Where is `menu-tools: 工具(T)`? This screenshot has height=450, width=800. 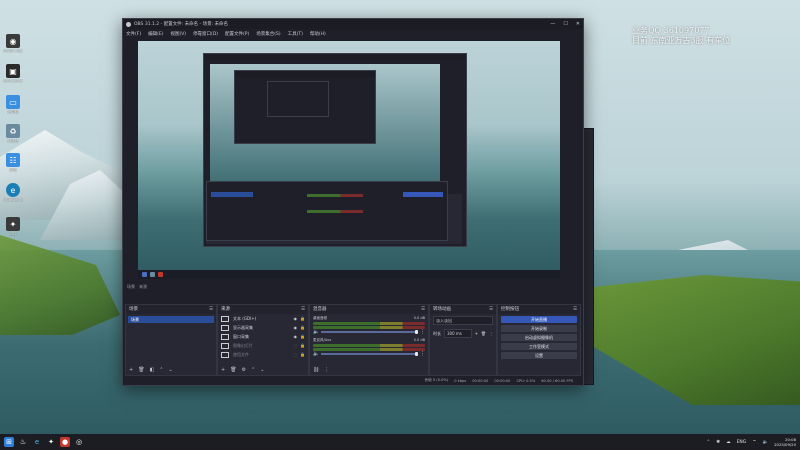 menu-tools: 工具(T) is located at coordinates (295, 34).